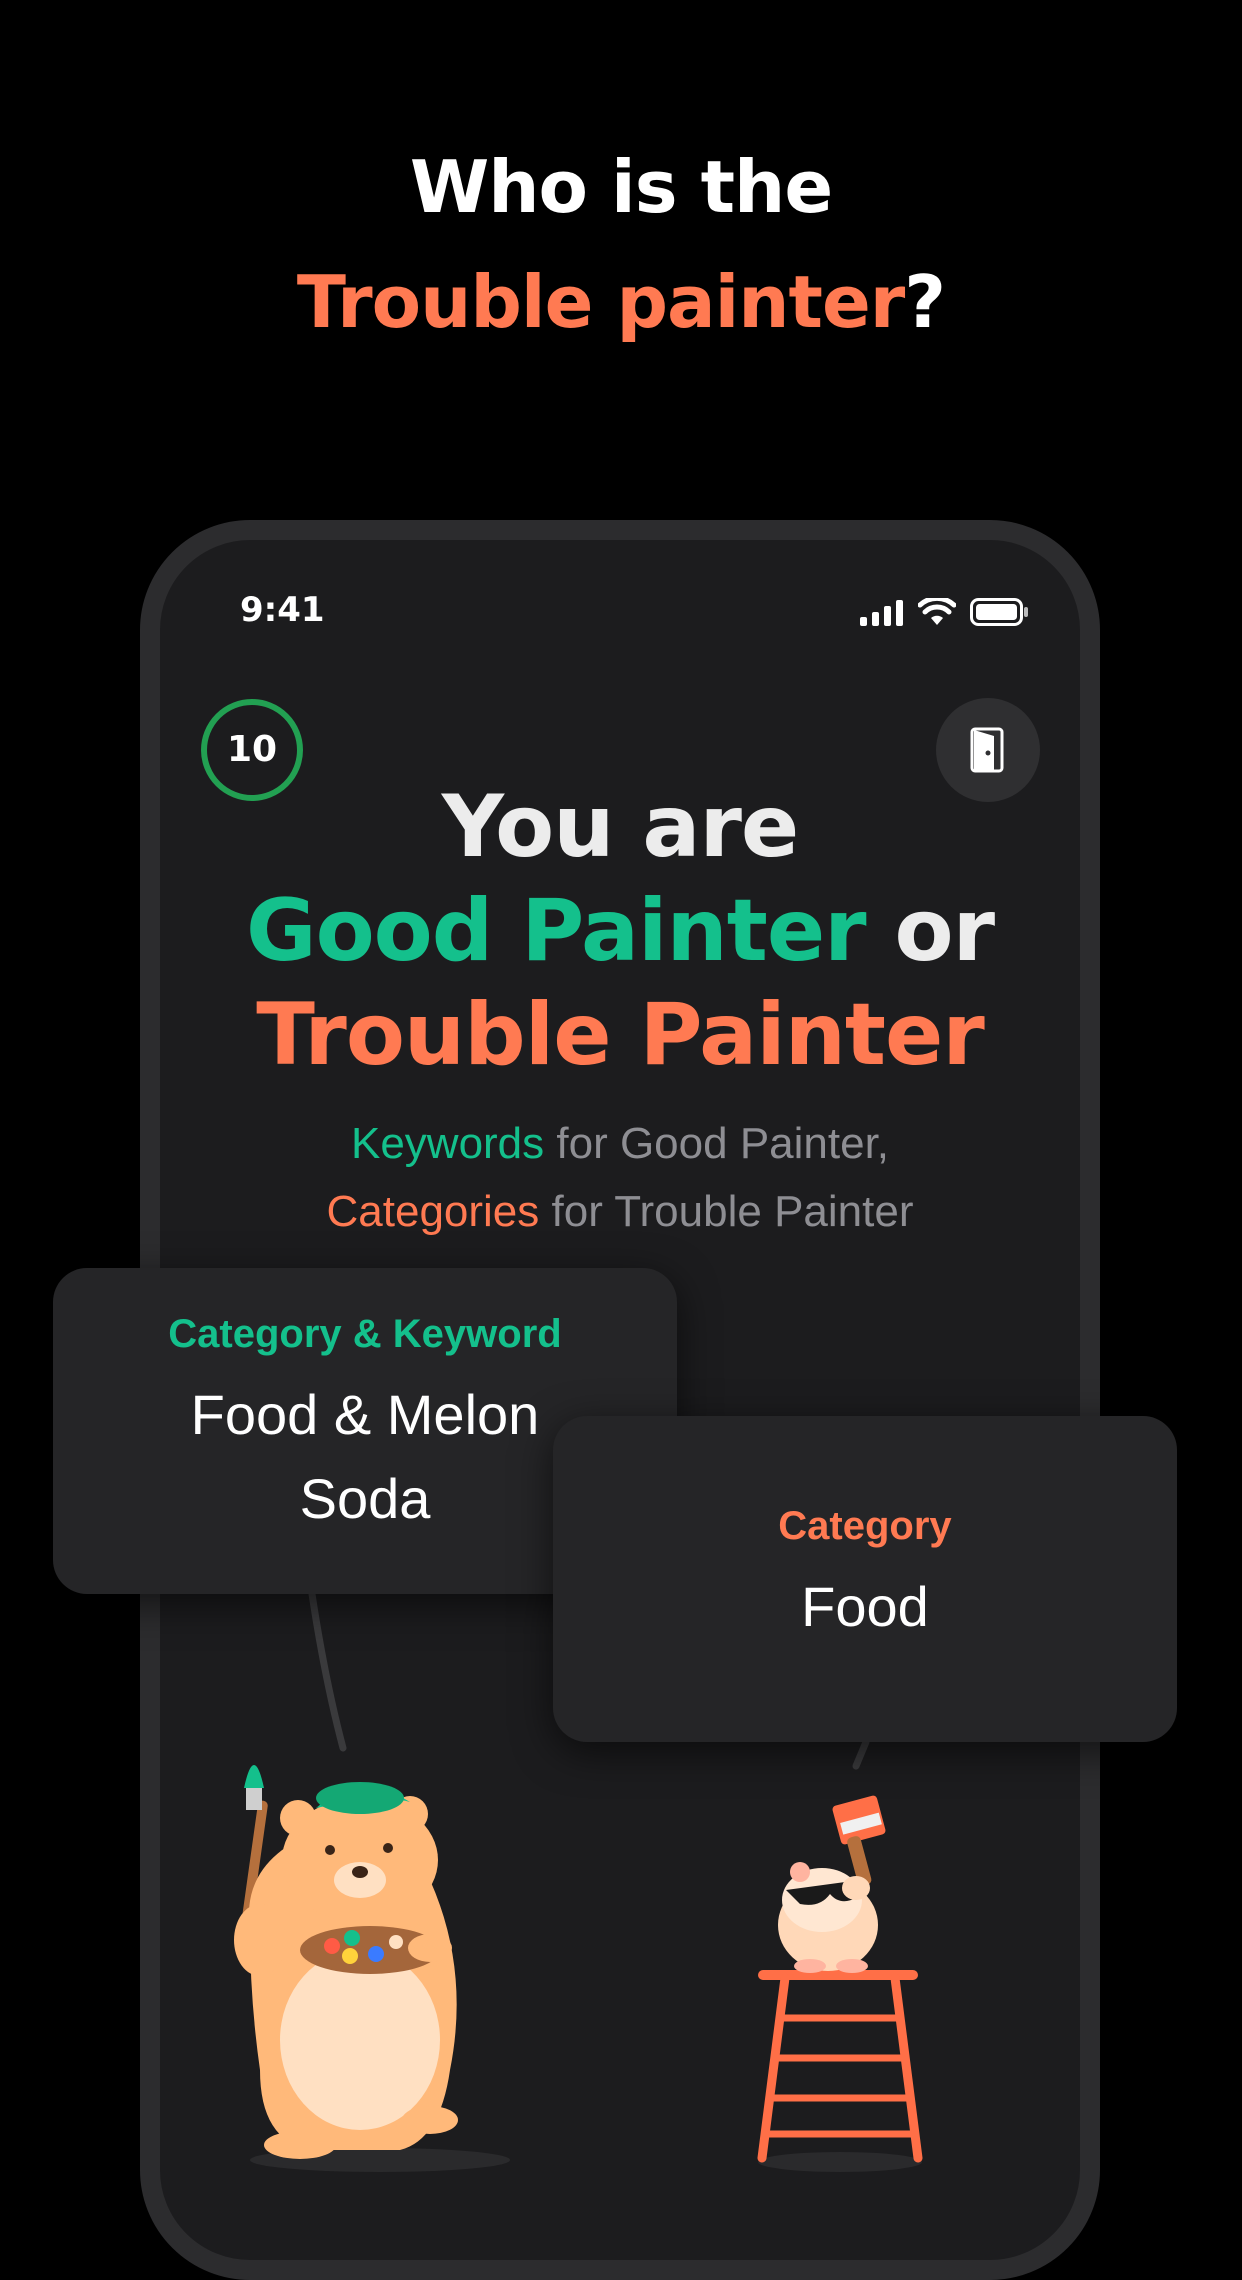 Image resolution: width=1242 pixels, height=2280 pixels. What do you see at coordinates (840, 1983) in the screenshot?
I see `hamster-ladder-illustration` at bounding box center [840, 1983].